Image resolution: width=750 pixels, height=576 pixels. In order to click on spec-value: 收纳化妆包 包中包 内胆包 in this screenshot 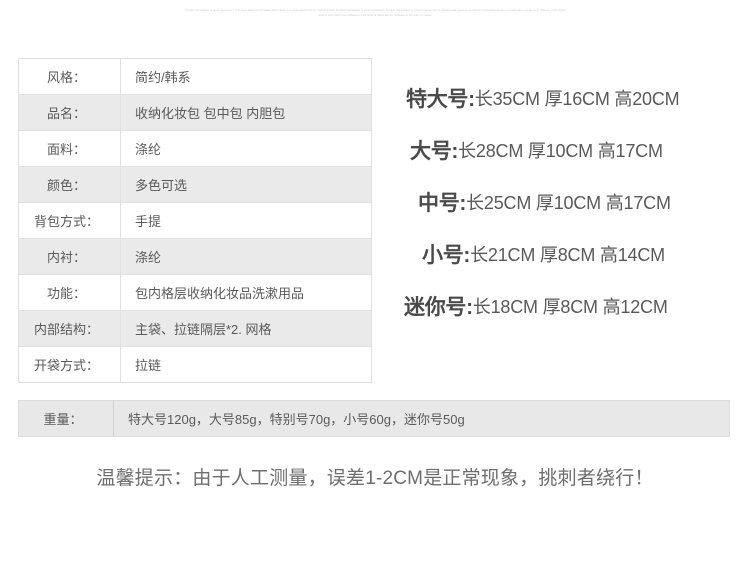, I will do `click(246, 112)`.